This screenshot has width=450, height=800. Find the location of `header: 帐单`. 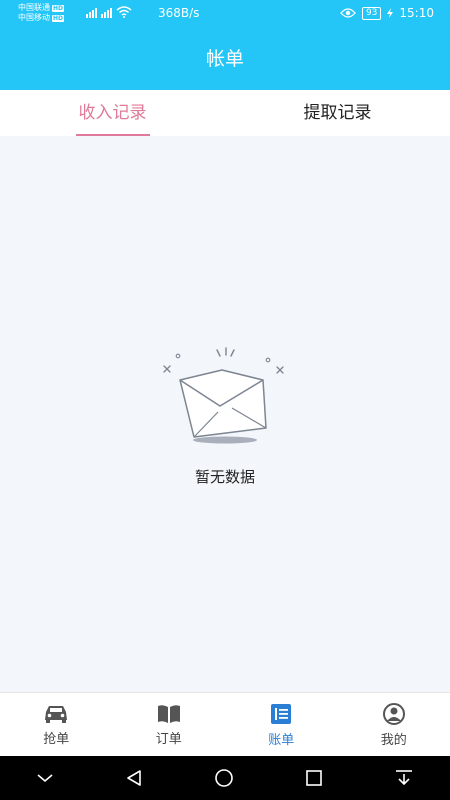

header: 帐单 is located at coordinates (225, 59).